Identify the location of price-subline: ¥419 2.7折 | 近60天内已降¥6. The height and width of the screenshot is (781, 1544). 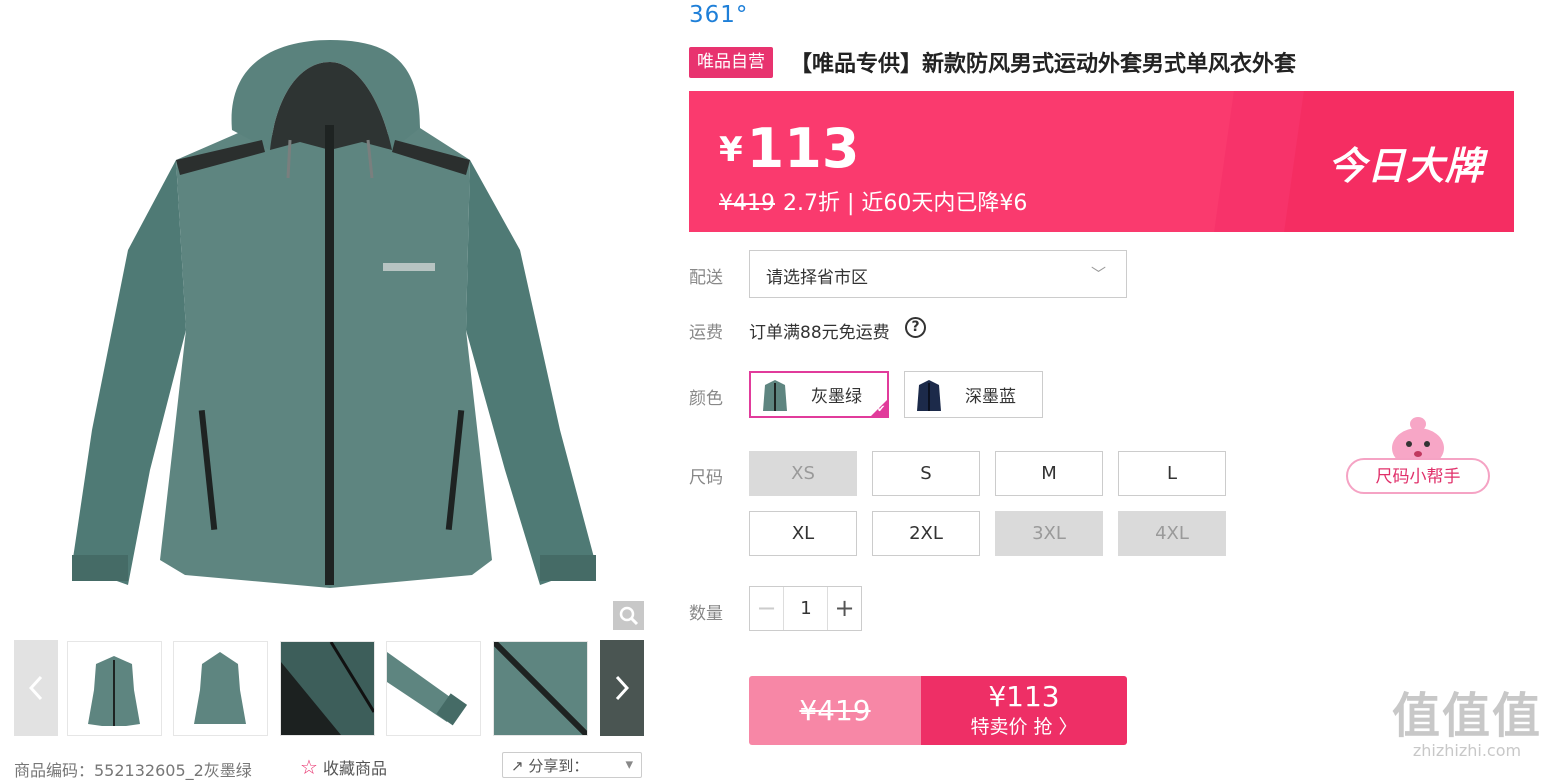
(873, 201).